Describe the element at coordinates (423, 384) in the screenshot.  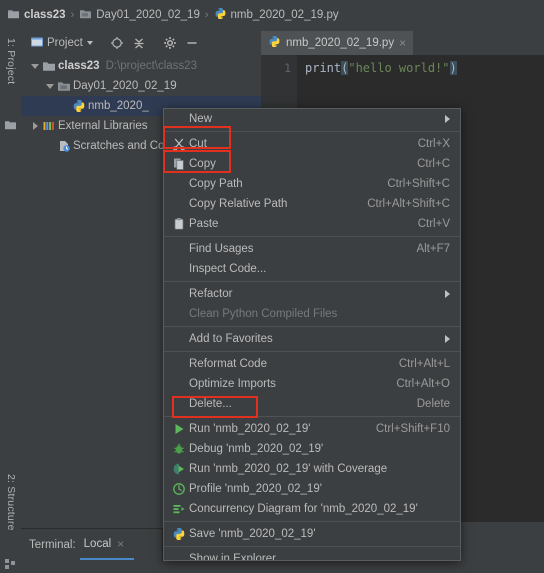
I see `menu-item-shortcut: Ctrl+Alt+O` at that location.